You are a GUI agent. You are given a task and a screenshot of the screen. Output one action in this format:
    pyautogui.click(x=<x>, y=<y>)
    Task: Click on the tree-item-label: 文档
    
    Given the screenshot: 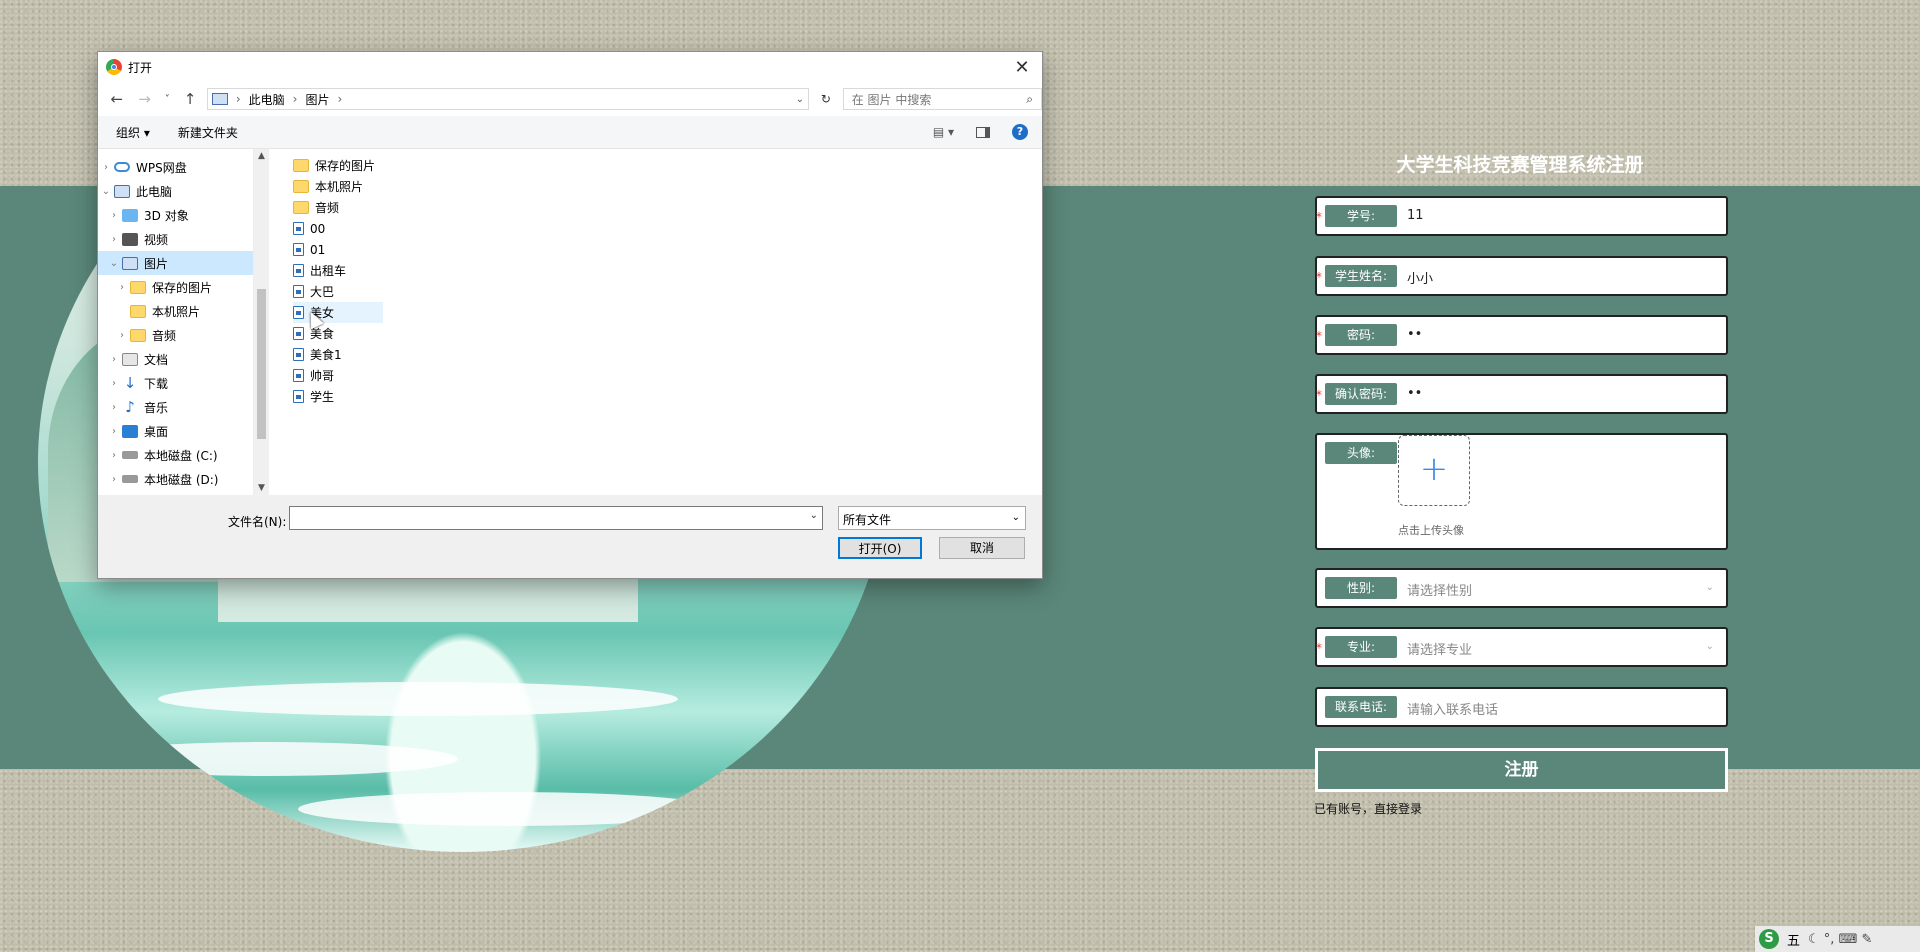 What is the action you would take?
    pyautogui.click(x=156, y=359)
    